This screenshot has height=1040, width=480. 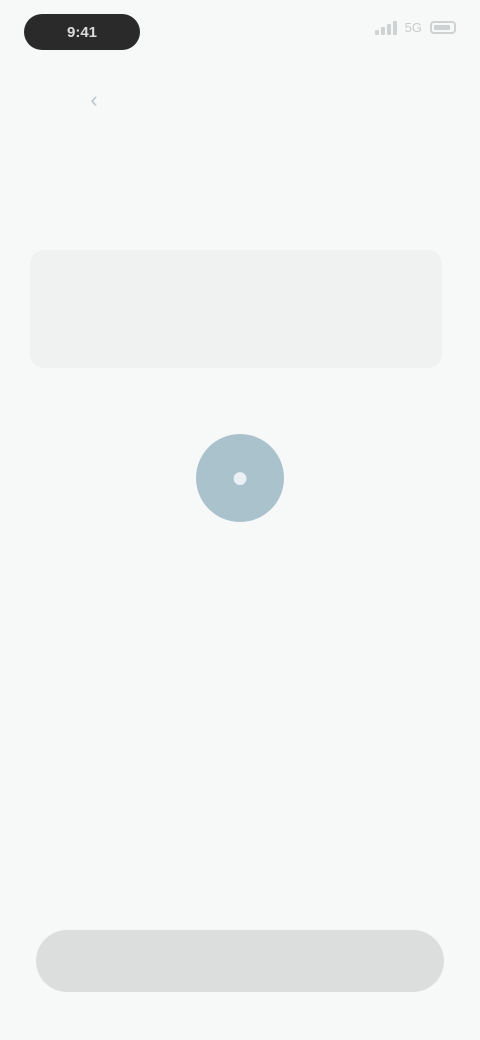 What do you see at coordinates (82, 32) in the screenshot?
I see `status-time: 9:41` at bounding box center [82, 32].